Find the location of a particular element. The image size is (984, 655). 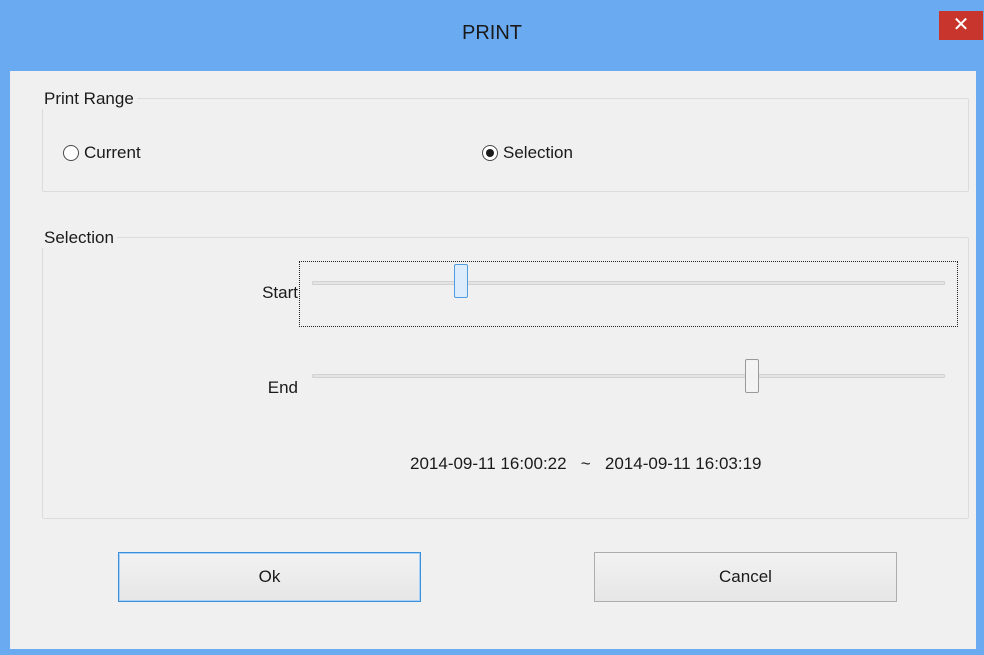

selection-group-label: Selection is located at coordinates (79, 238).